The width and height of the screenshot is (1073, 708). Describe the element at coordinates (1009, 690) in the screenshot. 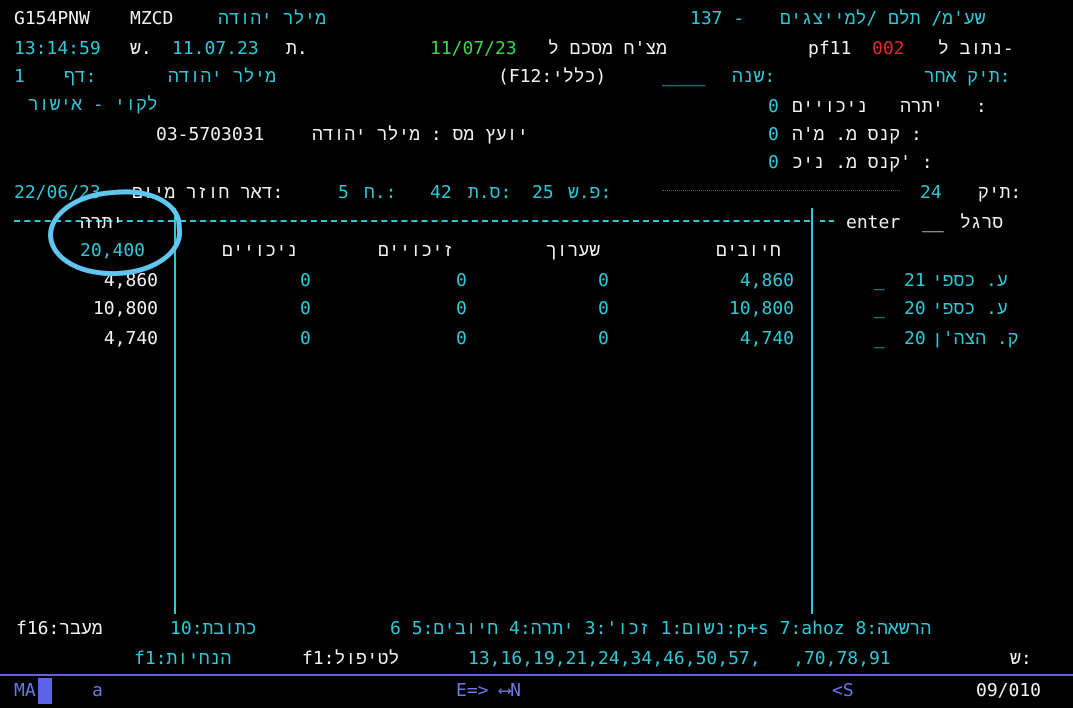

I see `cursor-position: 09/010` at that location.